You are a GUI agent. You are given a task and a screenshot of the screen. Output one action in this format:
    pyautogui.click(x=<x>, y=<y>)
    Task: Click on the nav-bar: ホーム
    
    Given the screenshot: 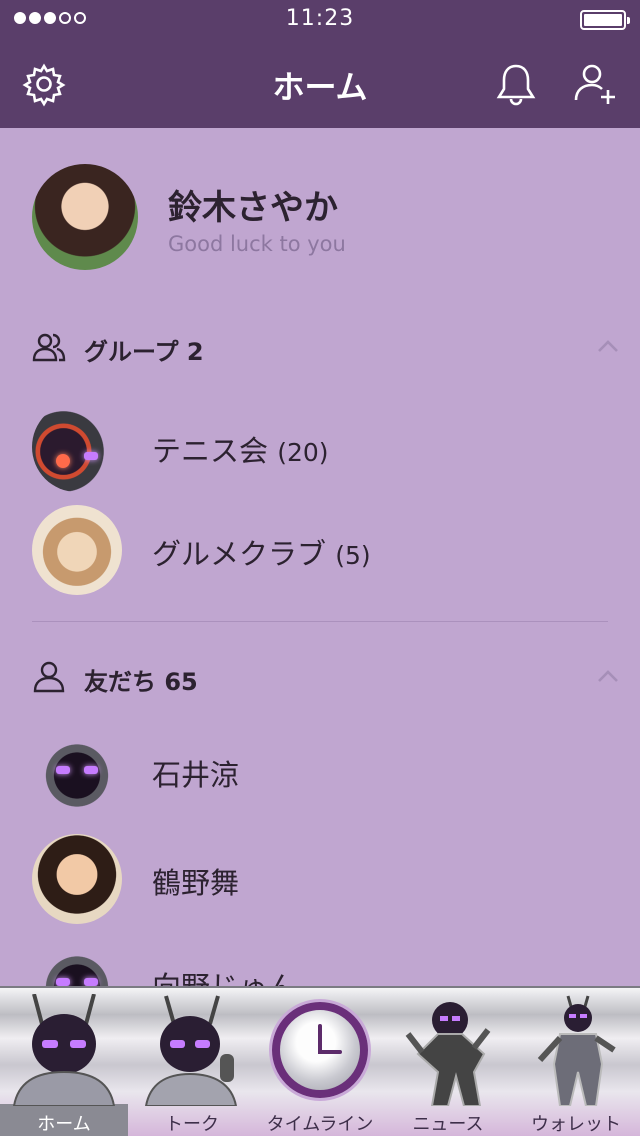 What is the action you would take?
    pyautogui.click(x=320, y=84)
    